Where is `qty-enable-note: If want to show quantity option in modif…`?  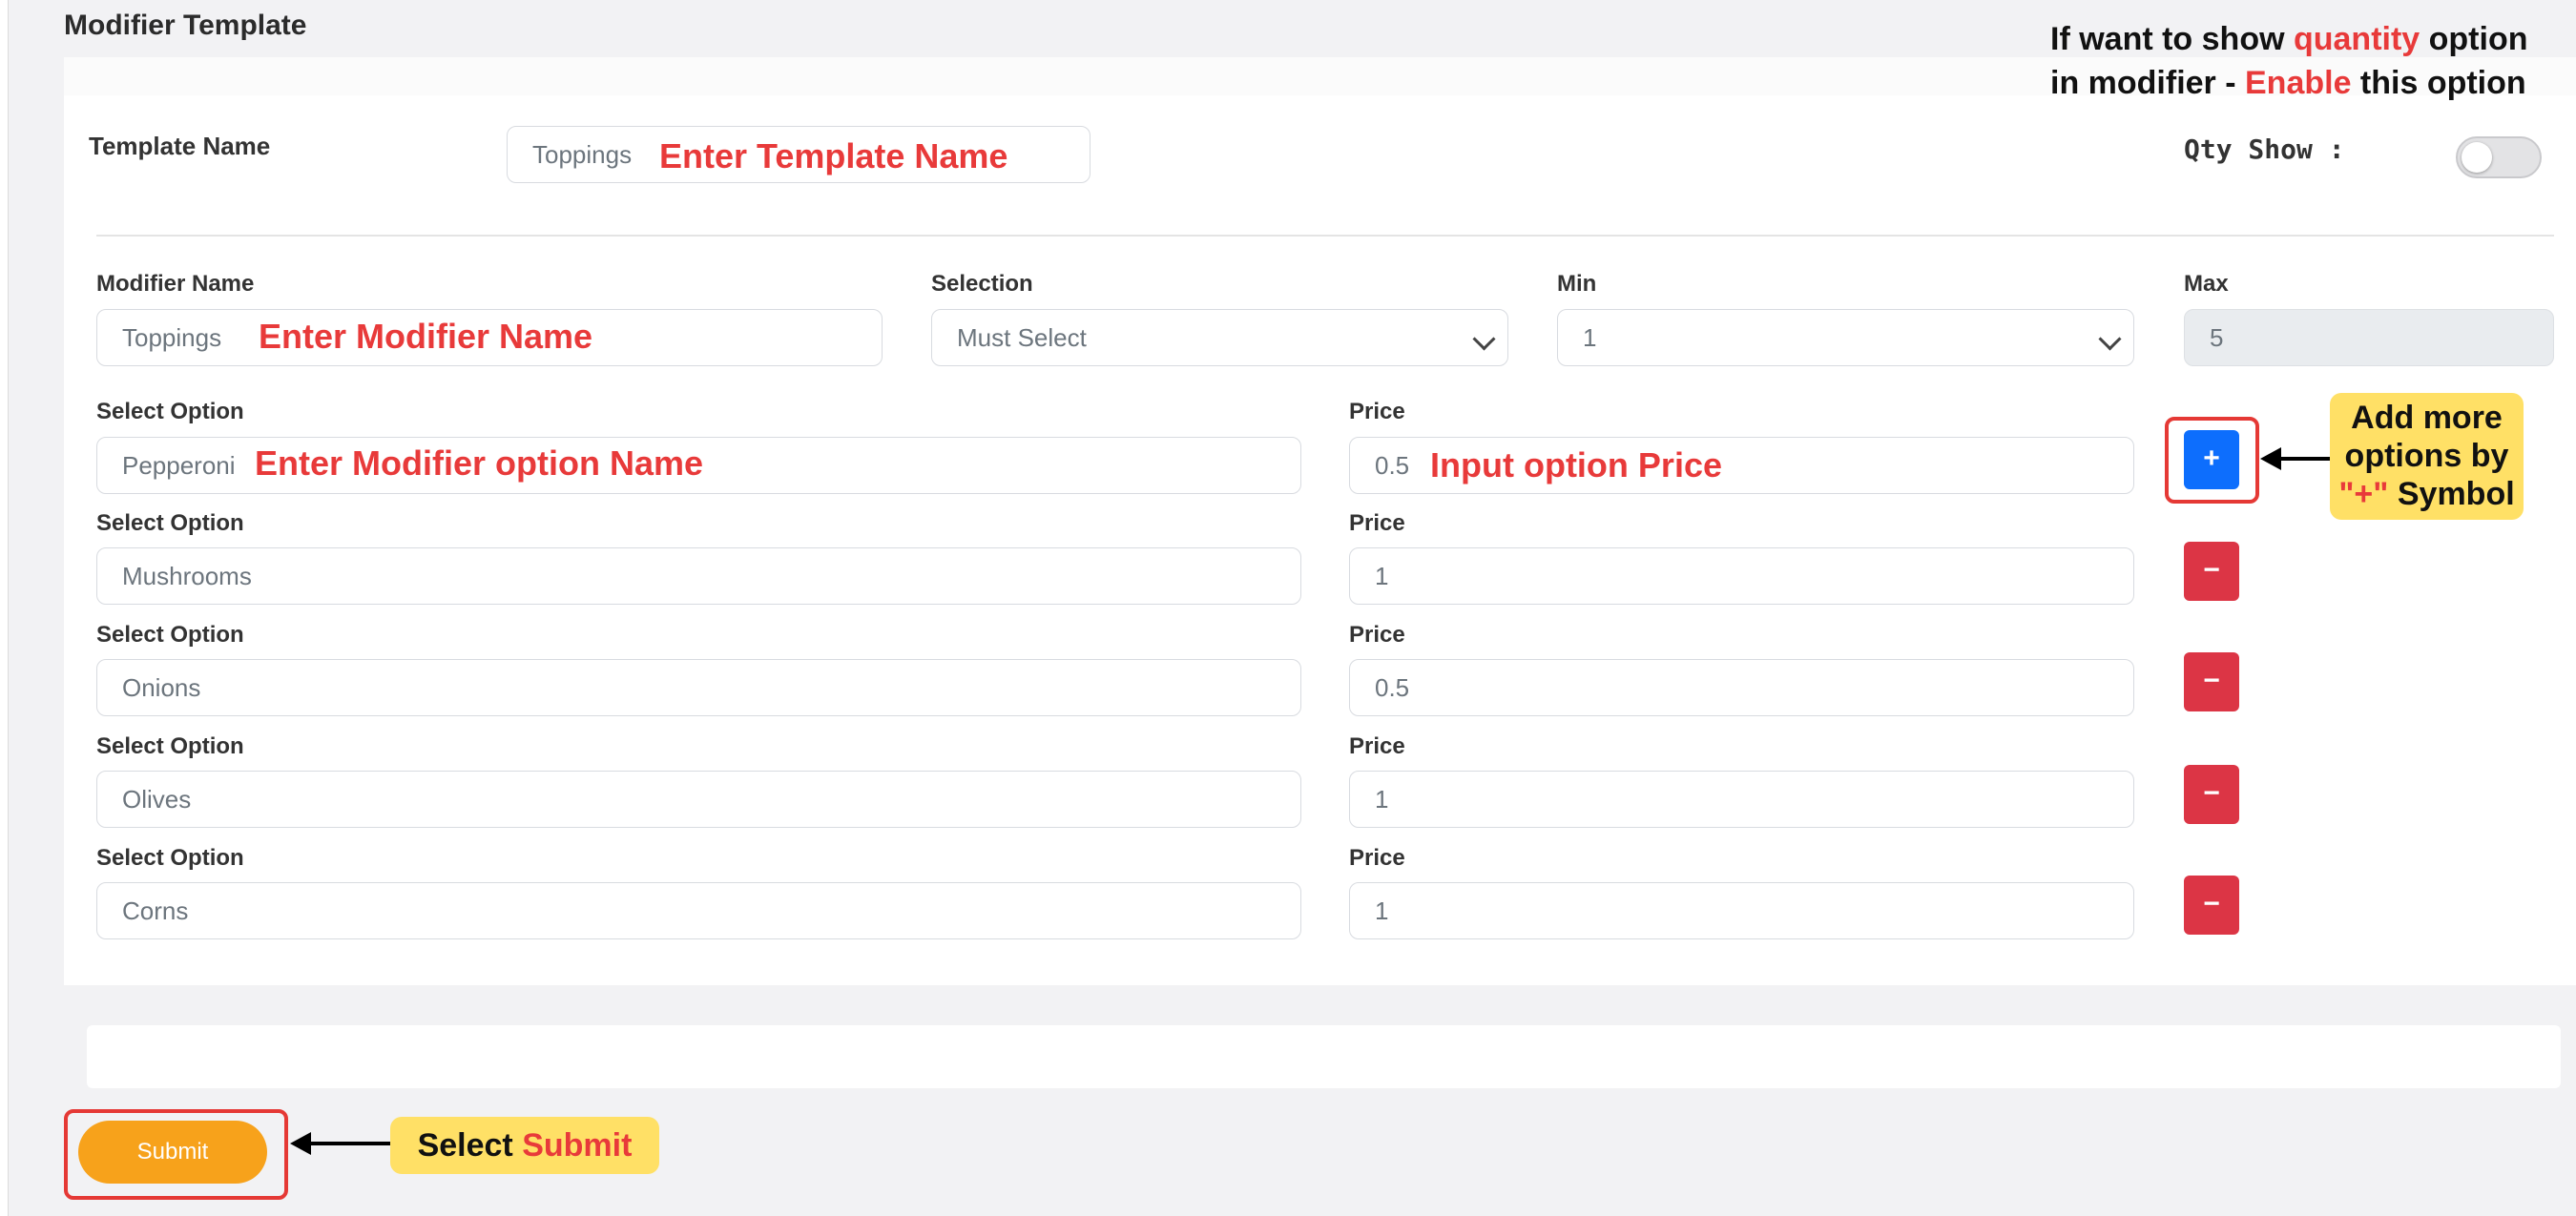
qty-enable-note: If want to show quantity option in modif… is located at coordinates (2289, 61).